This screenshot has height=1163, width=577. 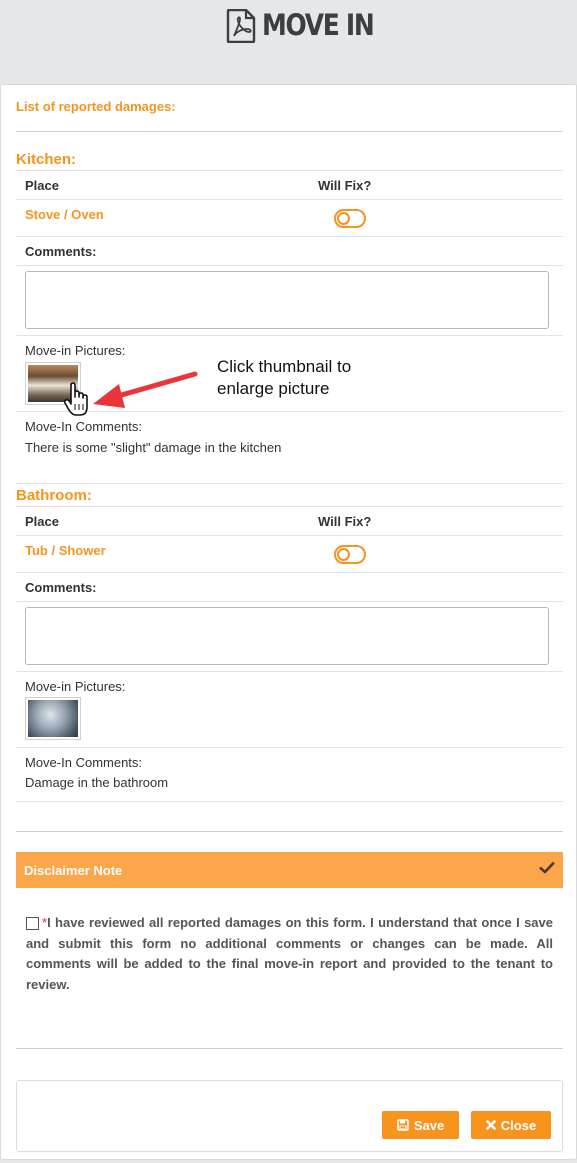 I want to click on annotation-line-2: enlarge picture, so click(x=273, y=388).